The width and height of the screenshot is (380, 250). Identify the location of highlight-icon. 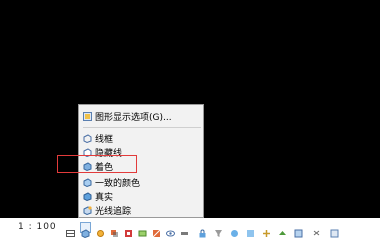
(250, 230).